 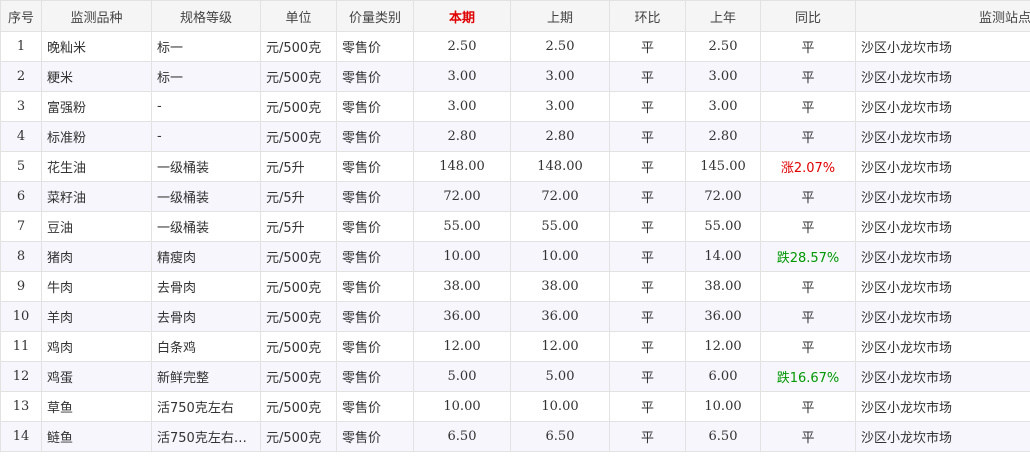 I want to click on cell-year-on-year: 涨2.07%, so click(x=808, y=166).